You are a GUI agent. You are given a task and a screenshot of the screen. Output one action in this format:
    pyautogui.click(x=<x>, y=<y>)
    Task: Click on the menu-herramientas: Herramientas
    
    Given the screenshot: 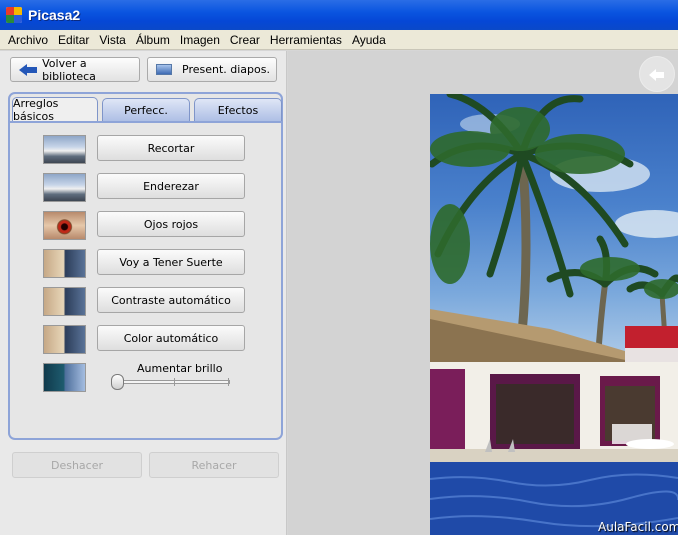 What is the action you would take?
    pyautogui.click(x=306, y=40)
    